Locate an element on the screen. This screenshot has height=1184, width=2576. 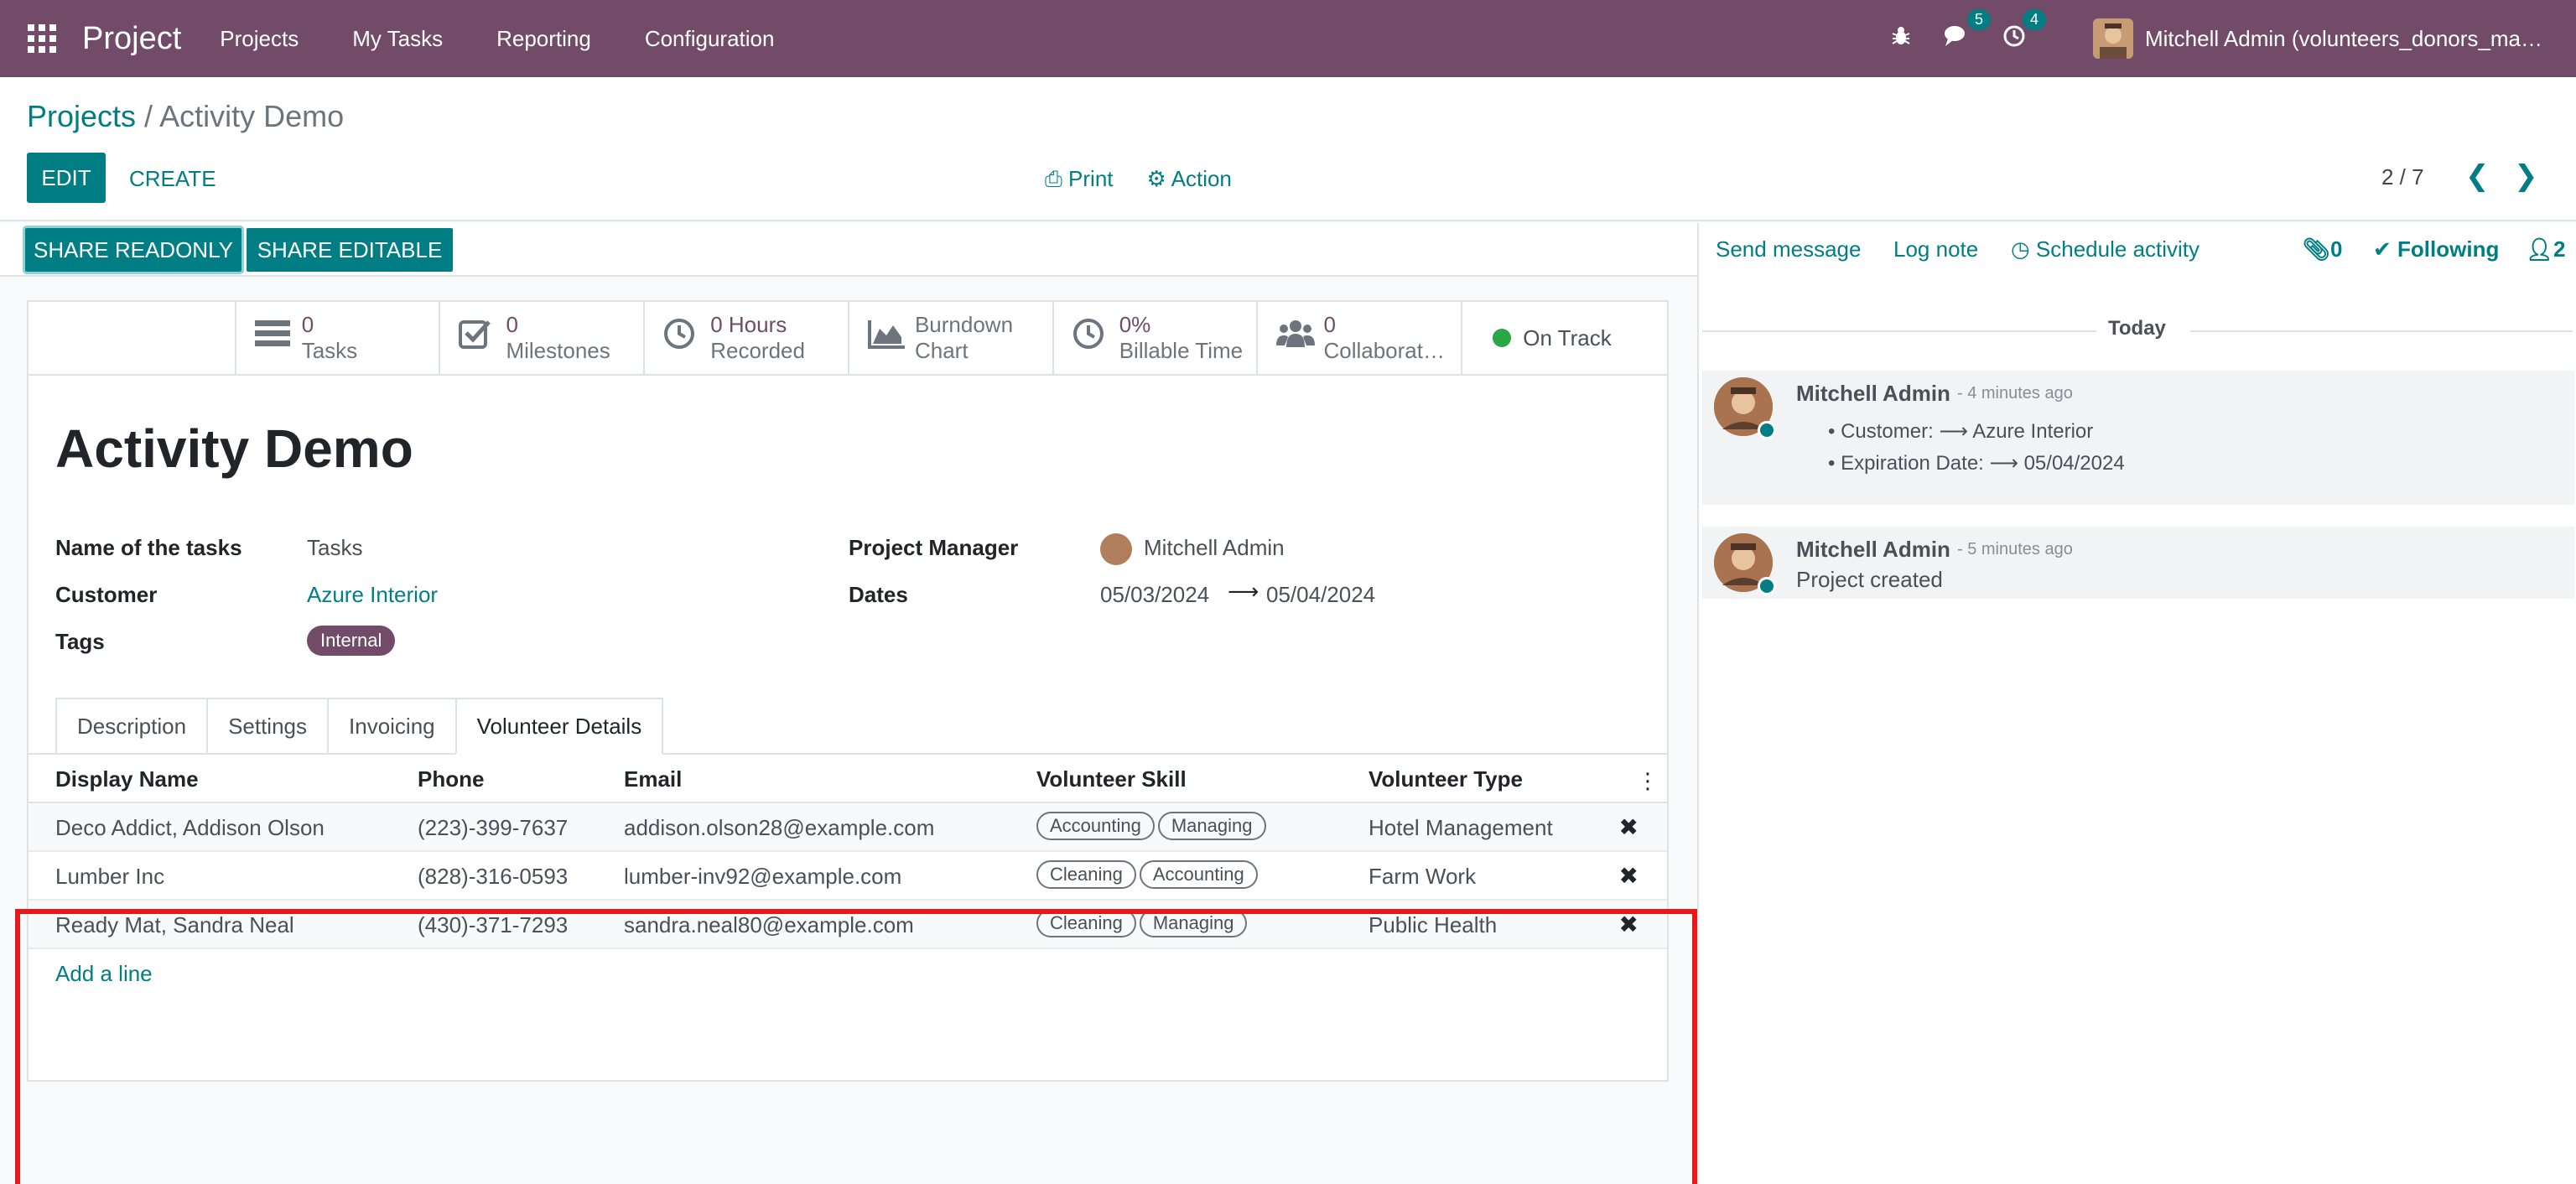
name-of-tasks-value: Tasks is located at coordinates (334, 548).